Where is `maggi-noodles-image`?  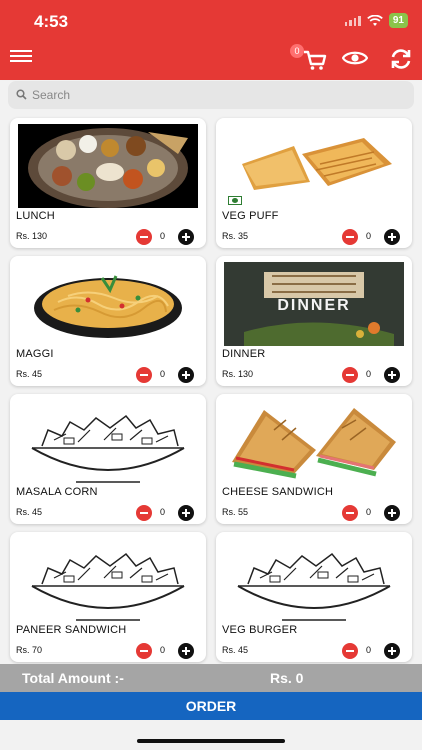 maggi-noodles-image is located at coordinates (108, 304).